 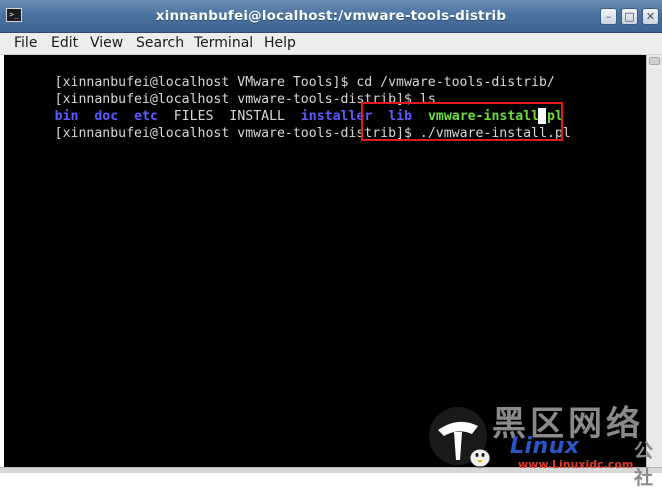 What do you see at coordinates (25, 43) in the screenshot?
I see `menu-file: File` at bounding box center [25, 43].